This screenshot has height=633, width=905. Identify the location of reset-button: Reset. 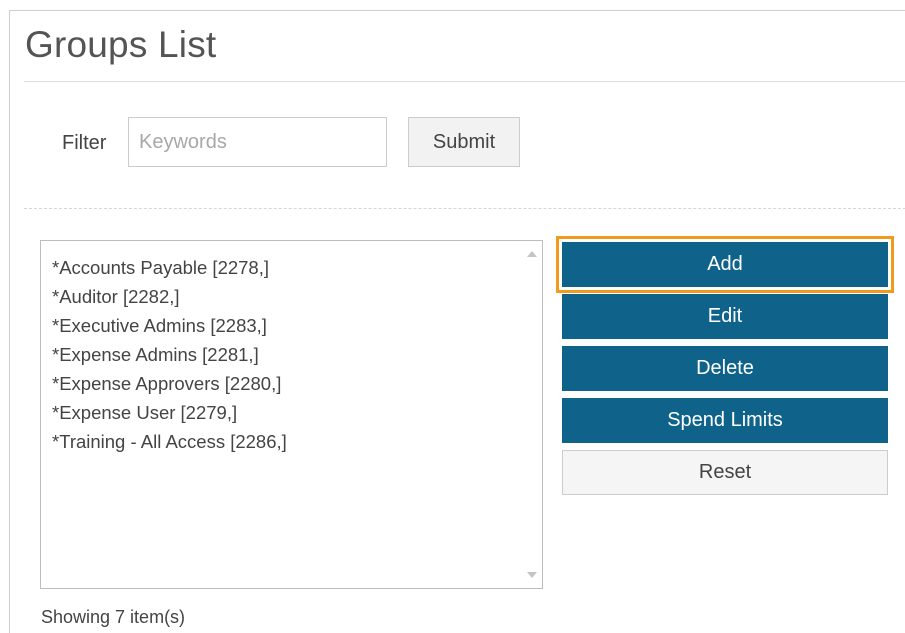
(725, 472).